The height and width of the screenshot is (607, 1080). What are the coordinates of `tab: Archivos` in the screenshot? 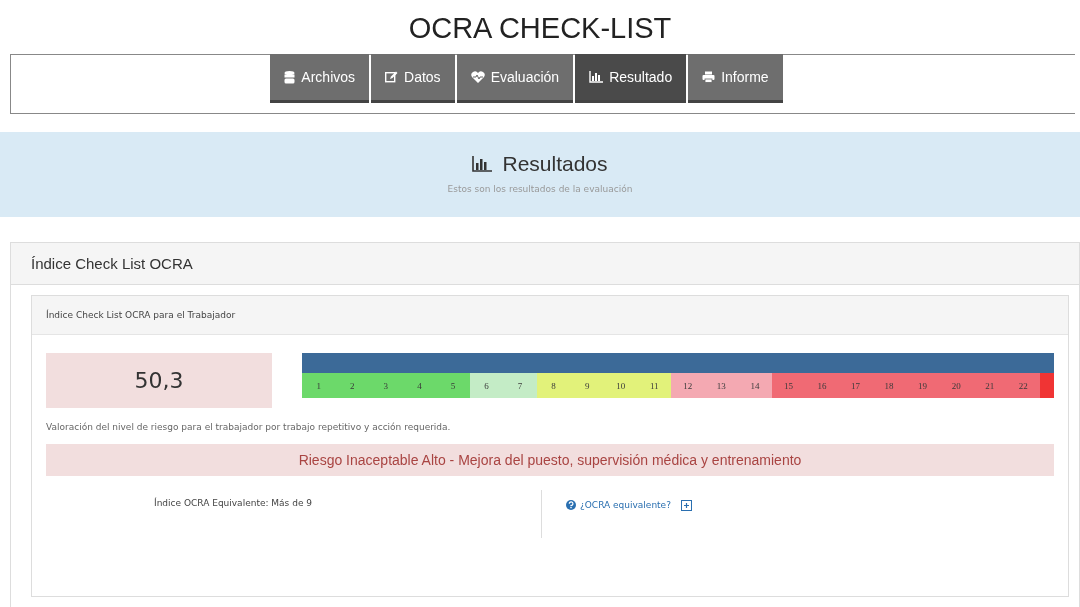 It's located at (320, 78).